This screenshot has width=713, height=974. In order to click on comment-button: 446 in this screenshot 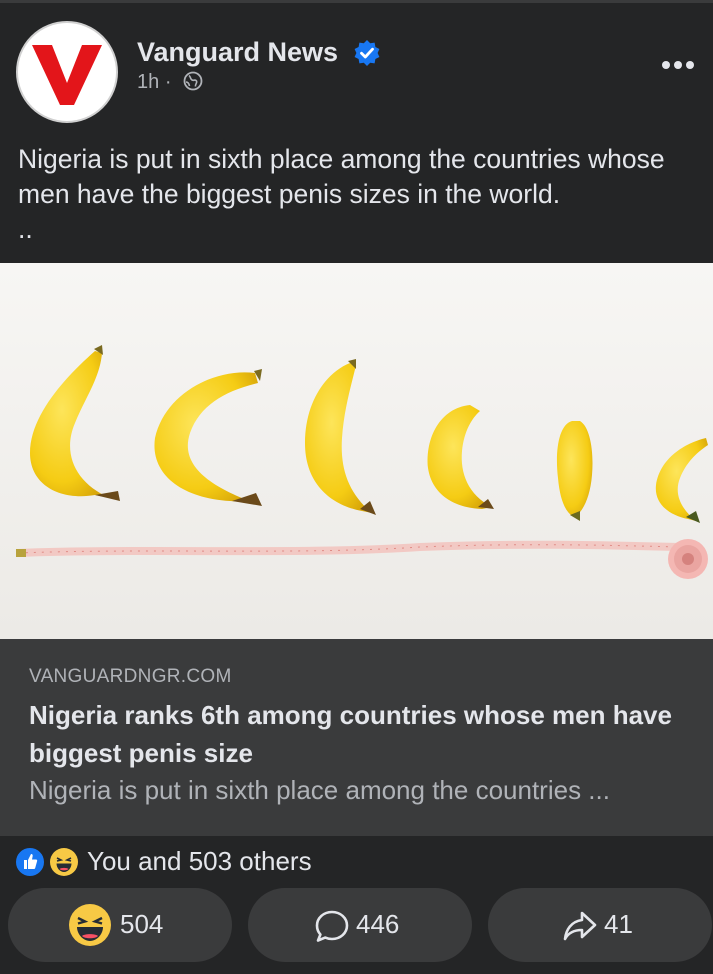, I will do `click(360, 925)`.